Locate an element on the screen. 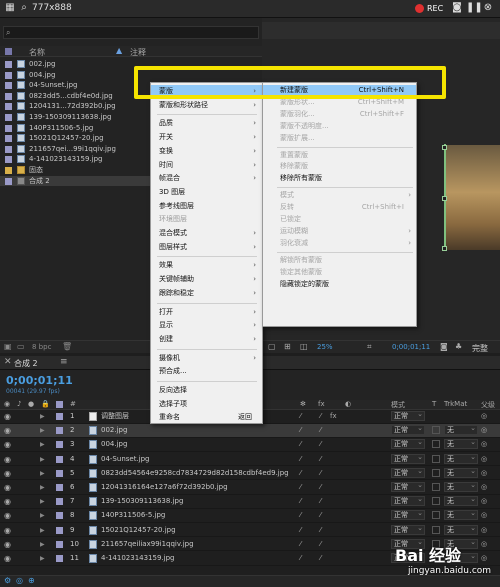 This screenshot has height=587, width=500. context-menu-item: 时间 › is located at coordinates (206, 165).